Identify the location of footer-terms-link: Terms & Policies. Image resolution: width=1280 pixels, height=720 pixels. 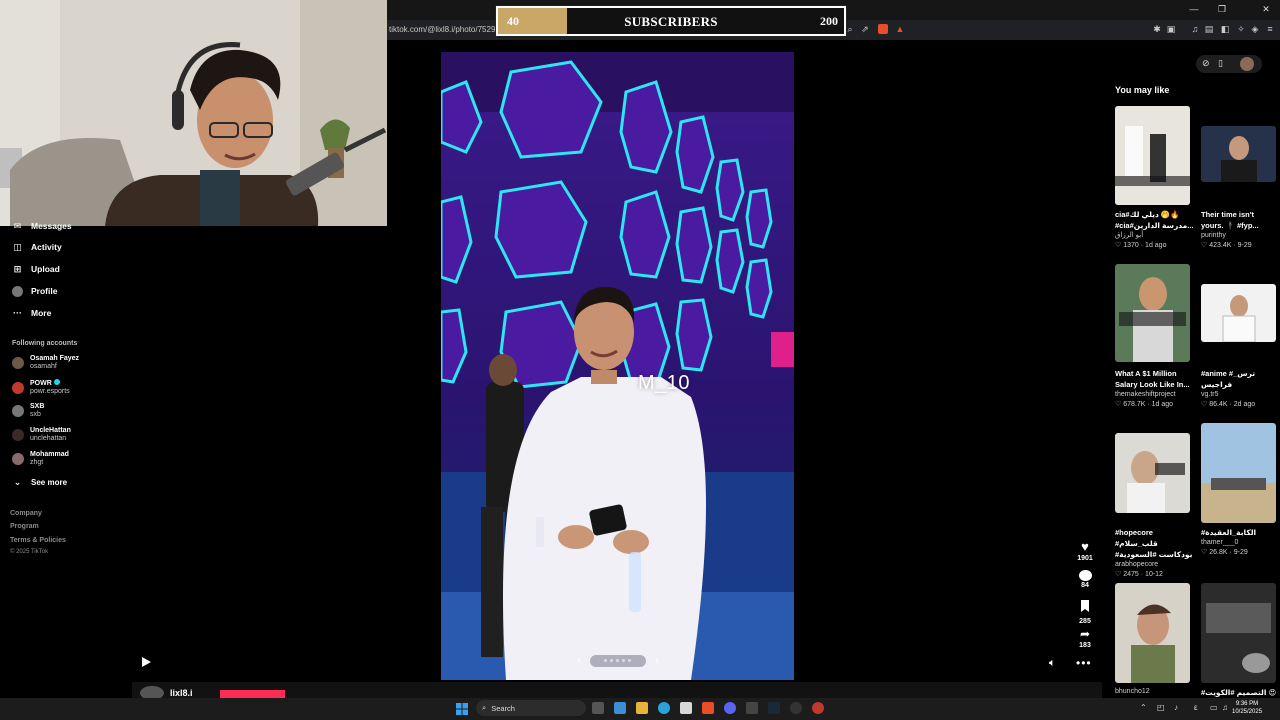
(38, 540).